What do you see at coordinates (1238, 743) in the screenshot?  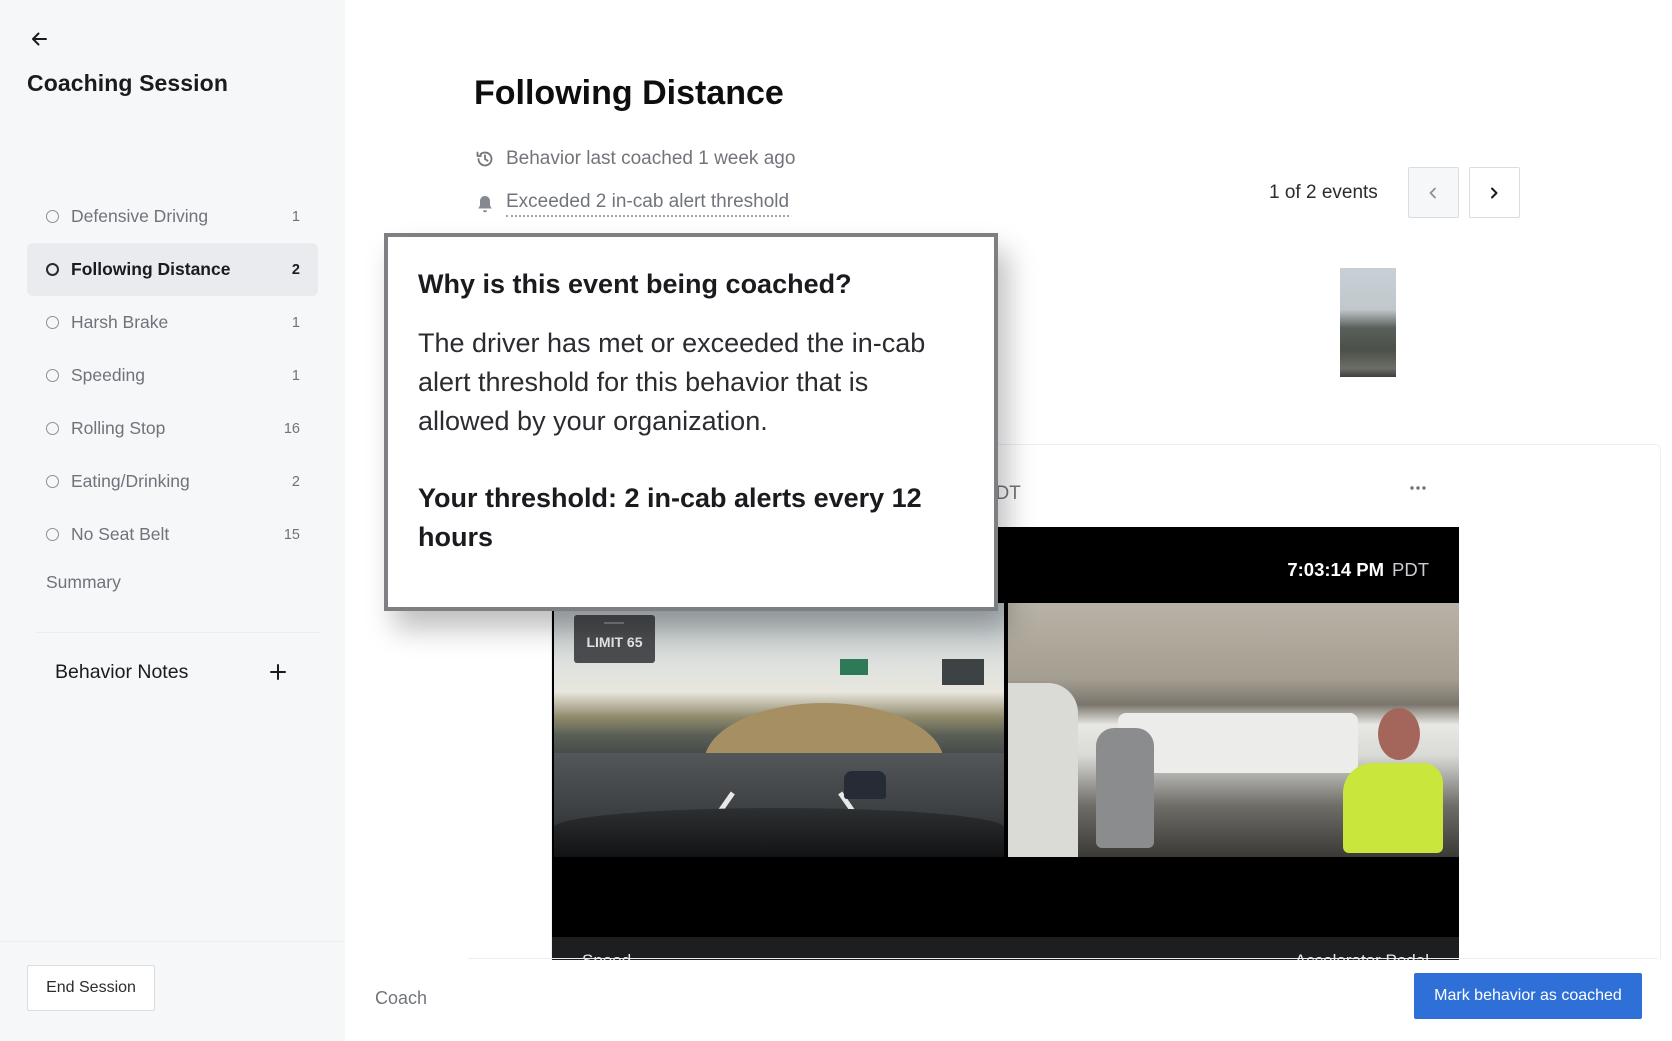 I see `scene-rear-window` at bounding box center [1238, 743].